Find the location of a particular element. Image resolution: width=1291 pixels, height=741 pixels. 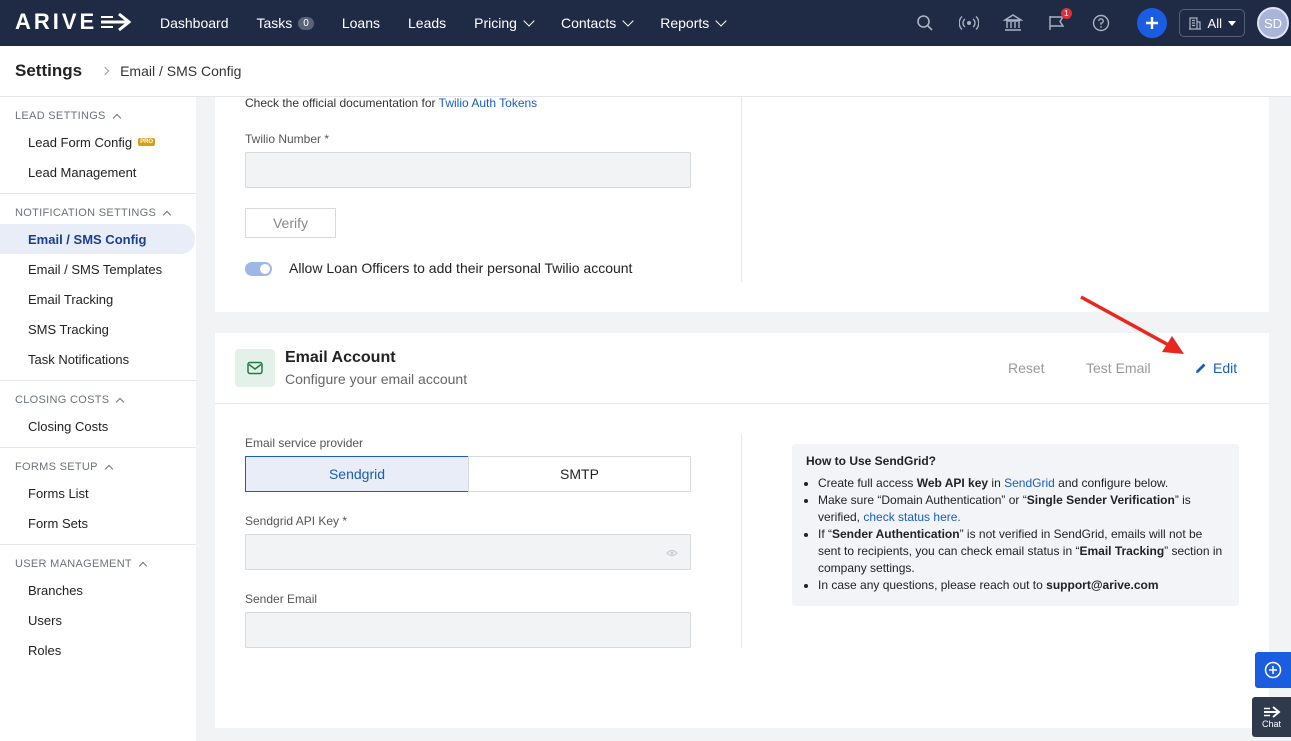

sidebar-item-closing-costs: Closing Costs is located at coordinates (98, 426).